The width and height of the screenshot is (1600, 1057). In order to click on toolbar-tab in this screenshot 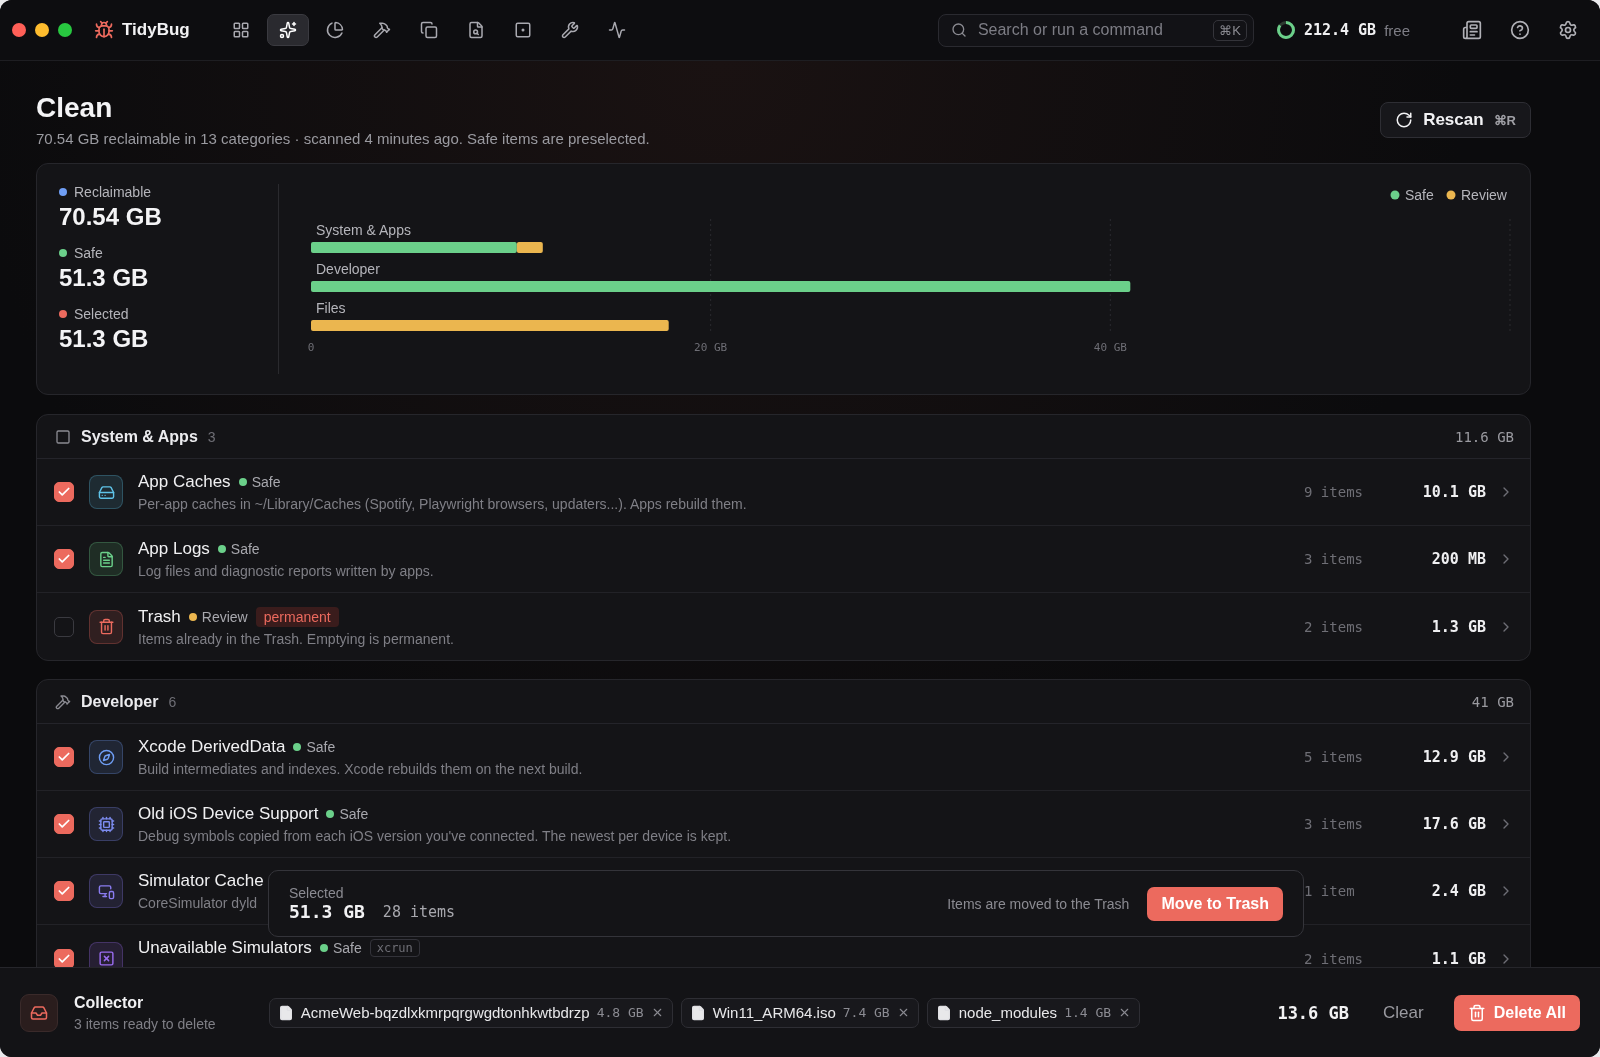, I will do `click(287, 30)`.